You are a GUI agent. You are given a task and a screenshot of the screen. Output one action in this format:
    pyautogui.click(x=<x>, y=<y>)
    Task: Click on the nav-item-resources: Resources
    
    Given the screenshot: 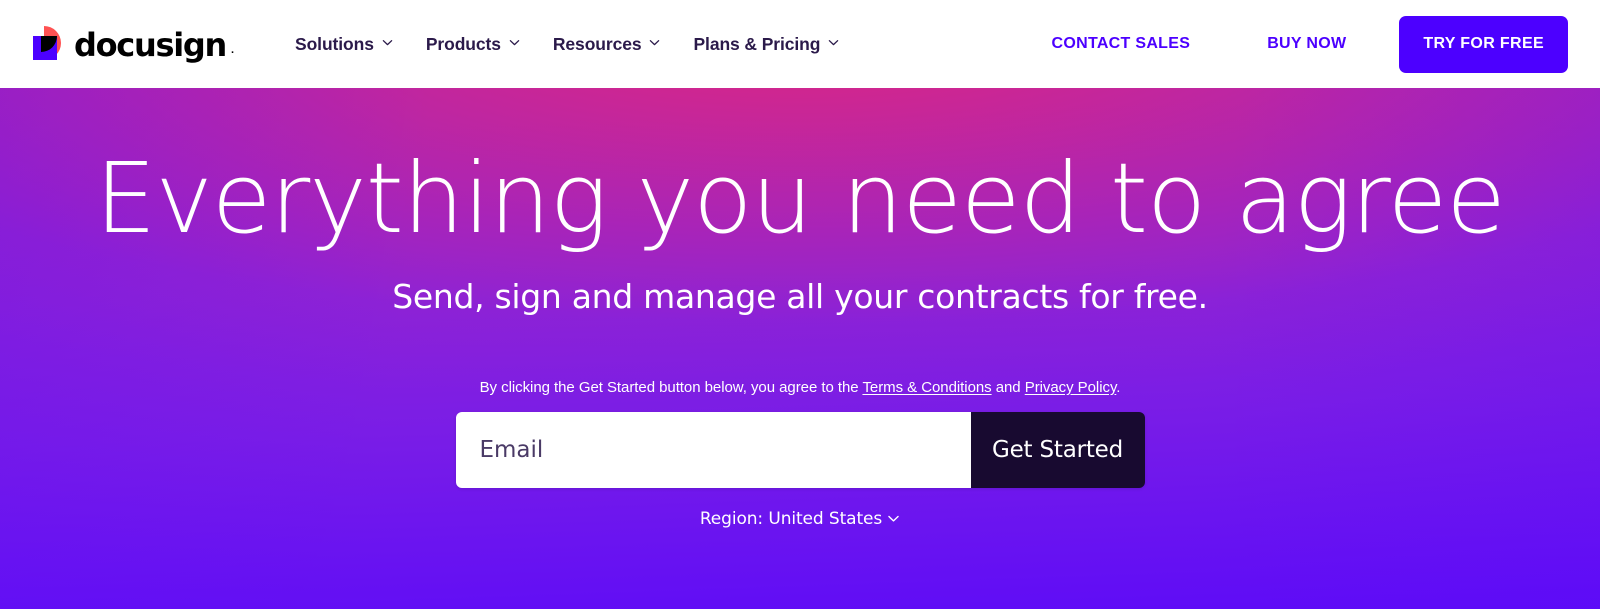 What is the action you would take?
    pyautogui.click(x=607, y=44)
    